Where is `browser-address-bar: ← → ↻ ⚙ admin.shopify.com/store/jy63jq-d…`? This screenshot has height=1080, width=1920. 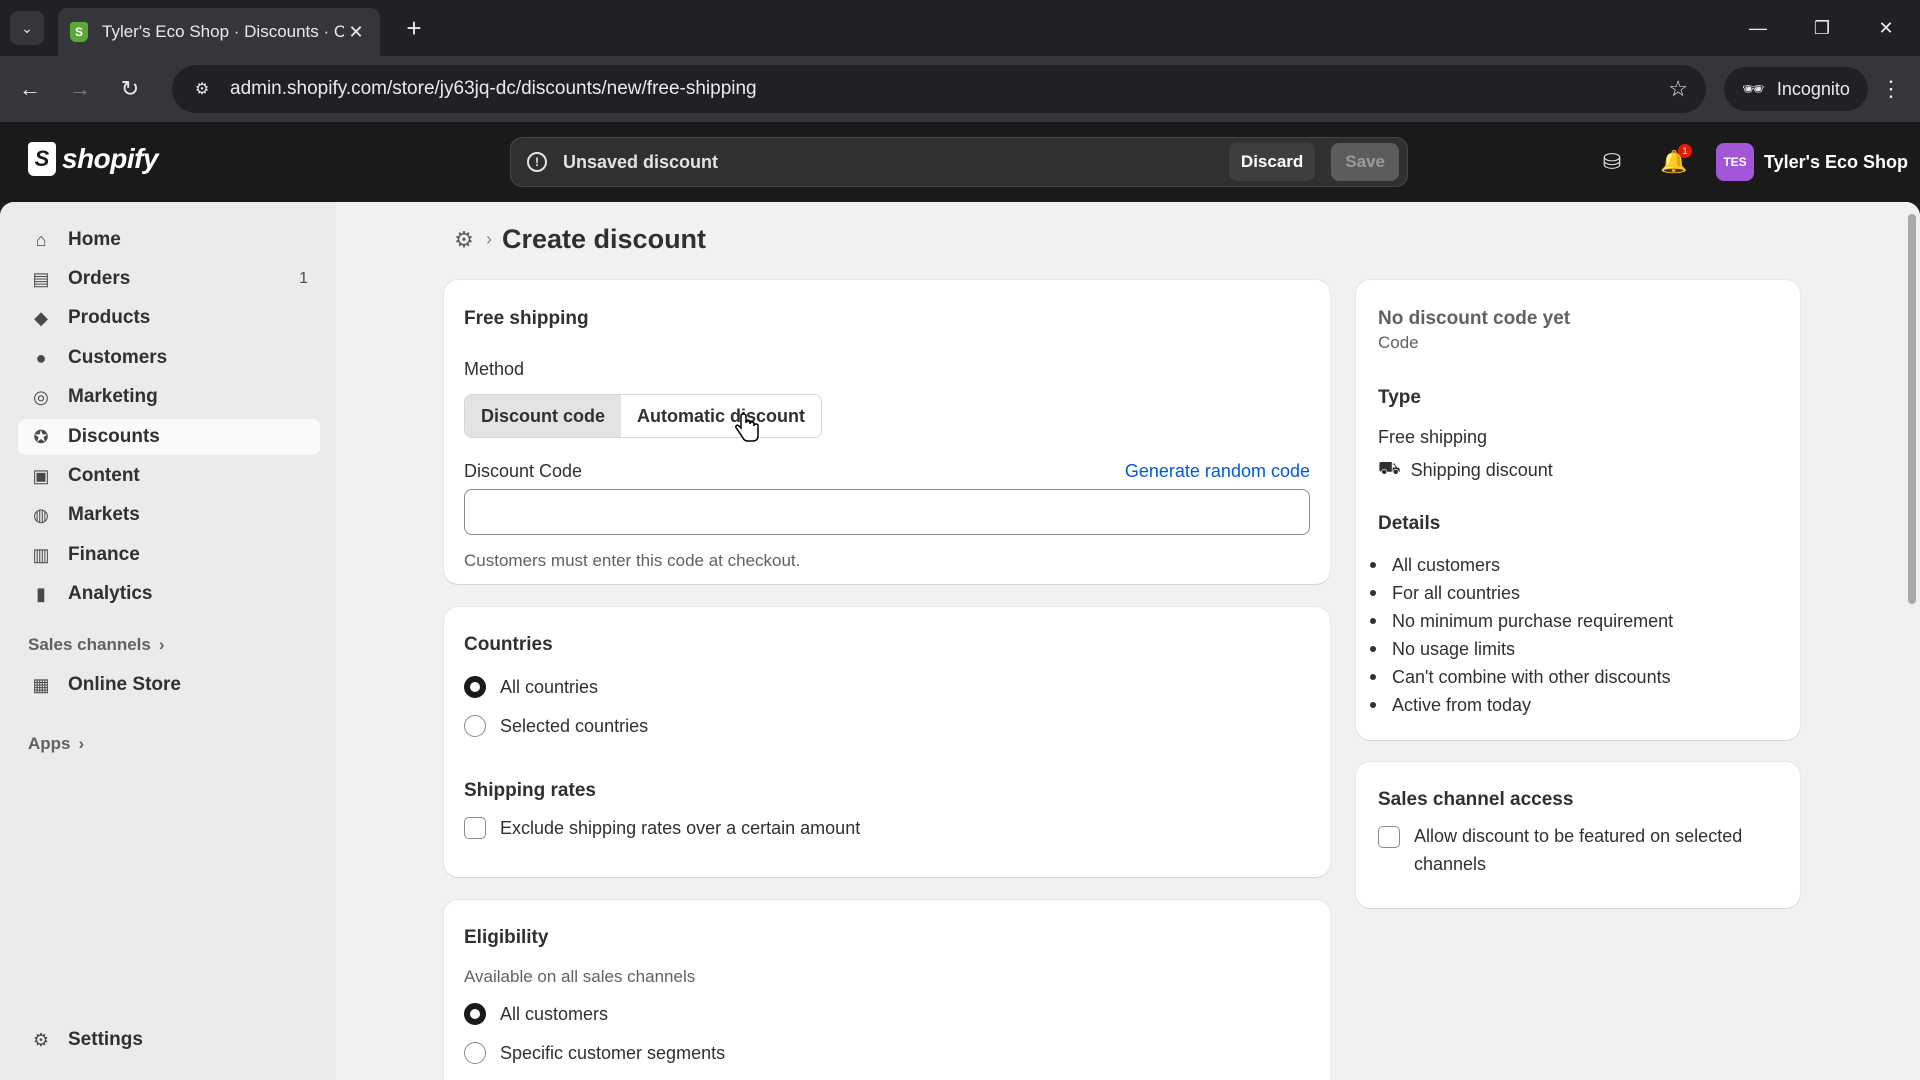
browser-address-bar: ← → ↻ ⚙ admin.shopify.com/store/jy63jq-d… is located at coordinates (960, 89).